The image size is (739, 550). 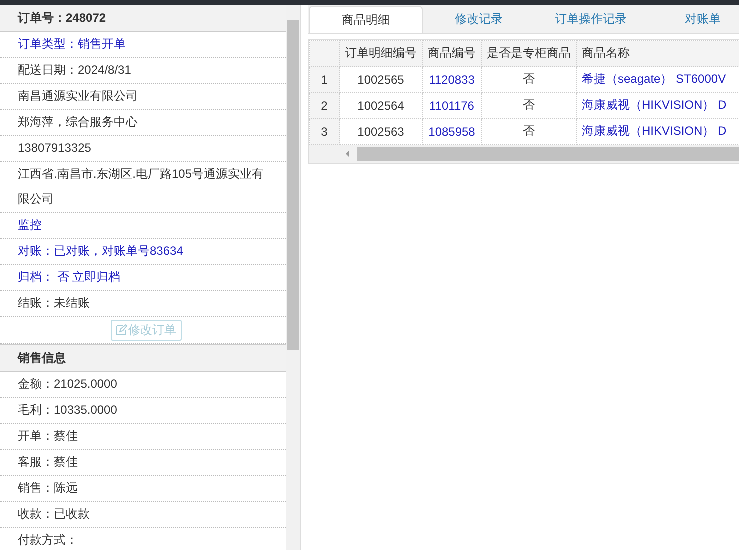 What do you see at coordinates (381, 53) in the screenshot?
I see `column-header: 订单明细编号` at bounding box center [381, 53].